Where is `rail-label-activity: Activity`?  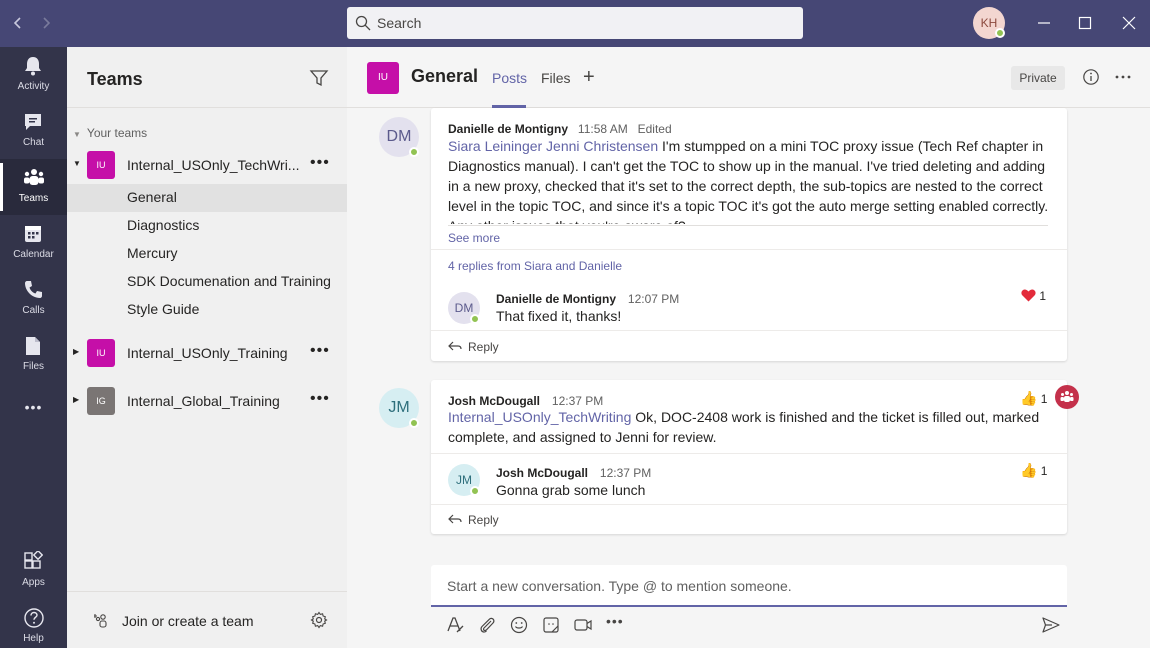
rail-label-activity: Activity is located at coordinates (33, 86).